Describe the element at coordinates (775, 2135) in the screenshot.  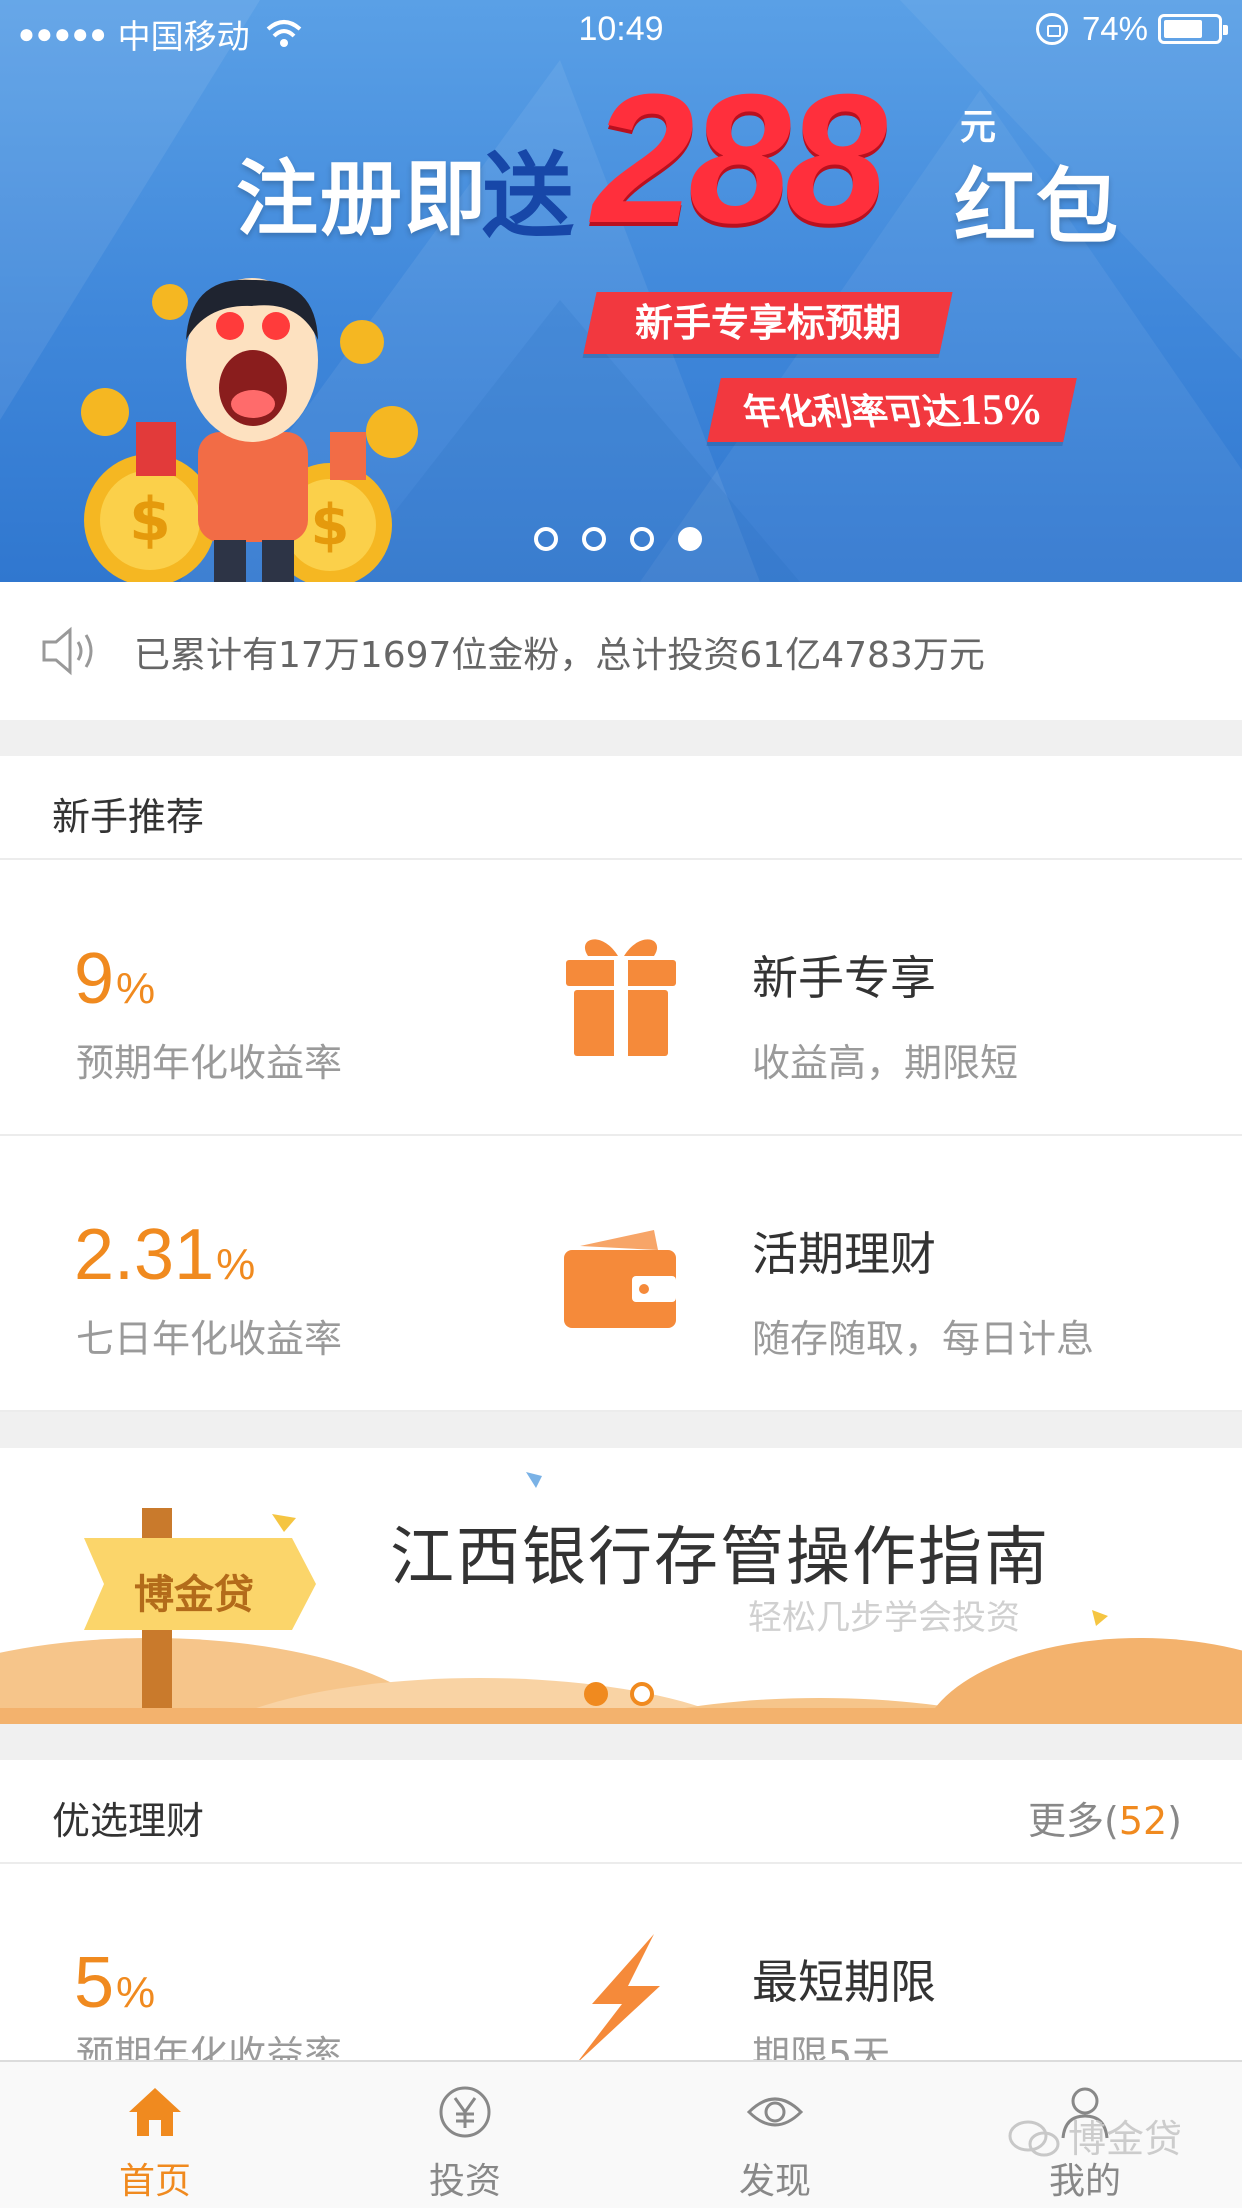
I see `tab-discover: 发现` at that location.